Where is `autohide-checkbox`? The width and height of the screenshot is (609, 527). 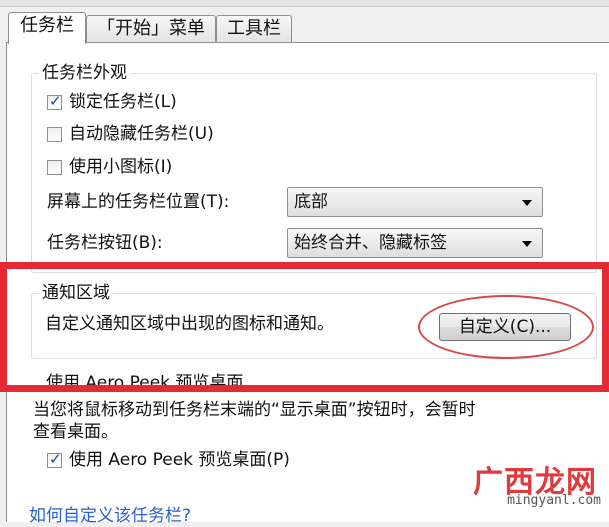
autohide-checkbox is located at coordinates (54, 134).